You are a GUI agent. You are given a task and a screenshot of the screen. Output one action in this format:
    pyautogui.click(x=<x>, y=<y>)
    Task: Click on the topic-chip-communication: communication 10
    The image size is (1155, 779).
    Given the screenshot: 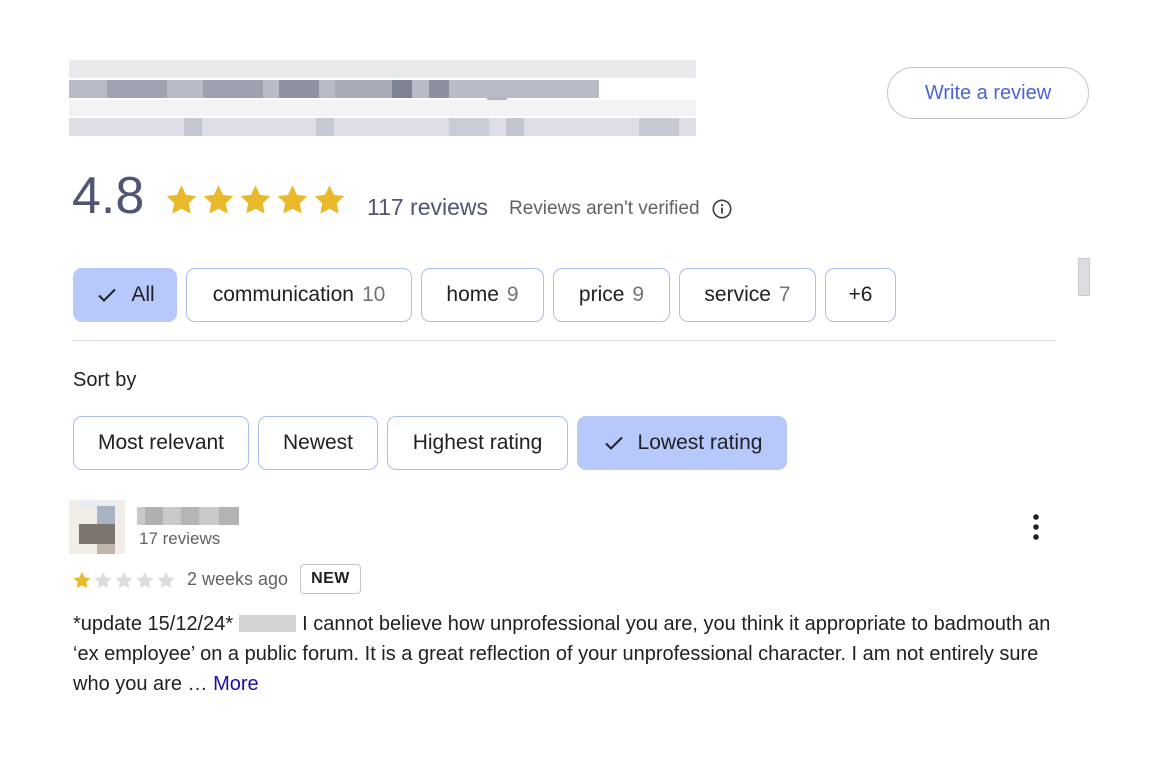 What is the action you would take?
    pyautogui.click(x=299, y=295)
    